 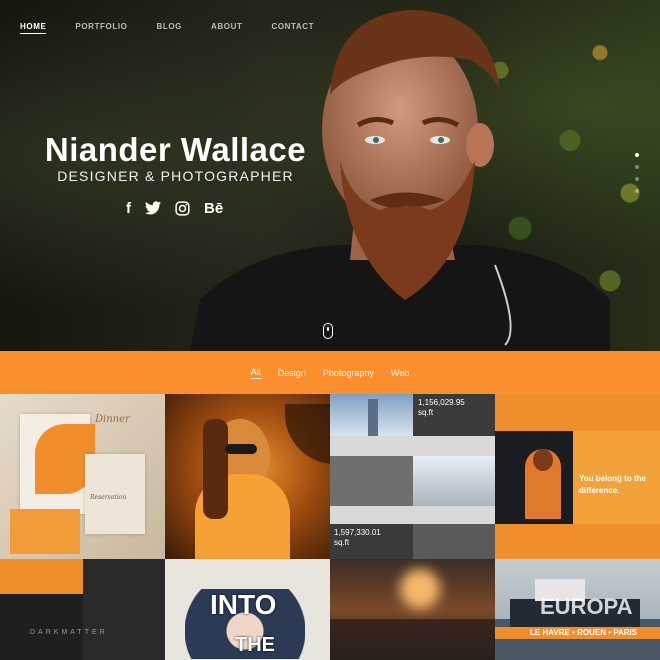 What do you see at coordinates (599, 490) in the screenshot?
I see `tile-text: difference.` at bounding box center [599, 490].